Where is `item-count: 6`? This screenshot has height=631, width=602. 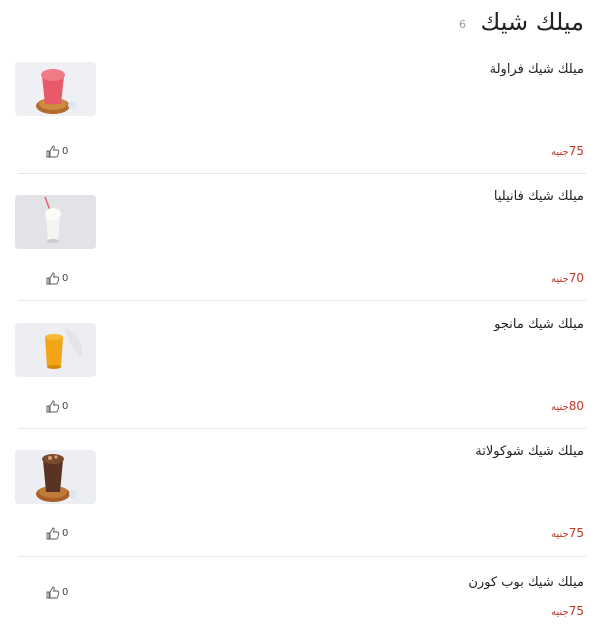
item-count: 6 is located at coordinates (462, 24).